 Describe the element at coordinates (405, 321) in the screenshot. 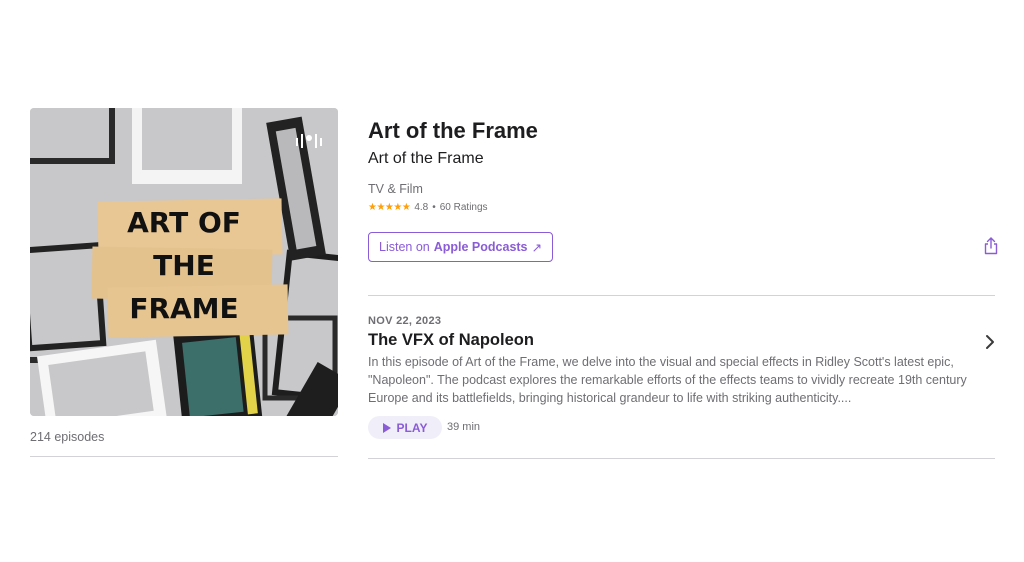

I see `episode-date: NOV 22, 2023` at that location.